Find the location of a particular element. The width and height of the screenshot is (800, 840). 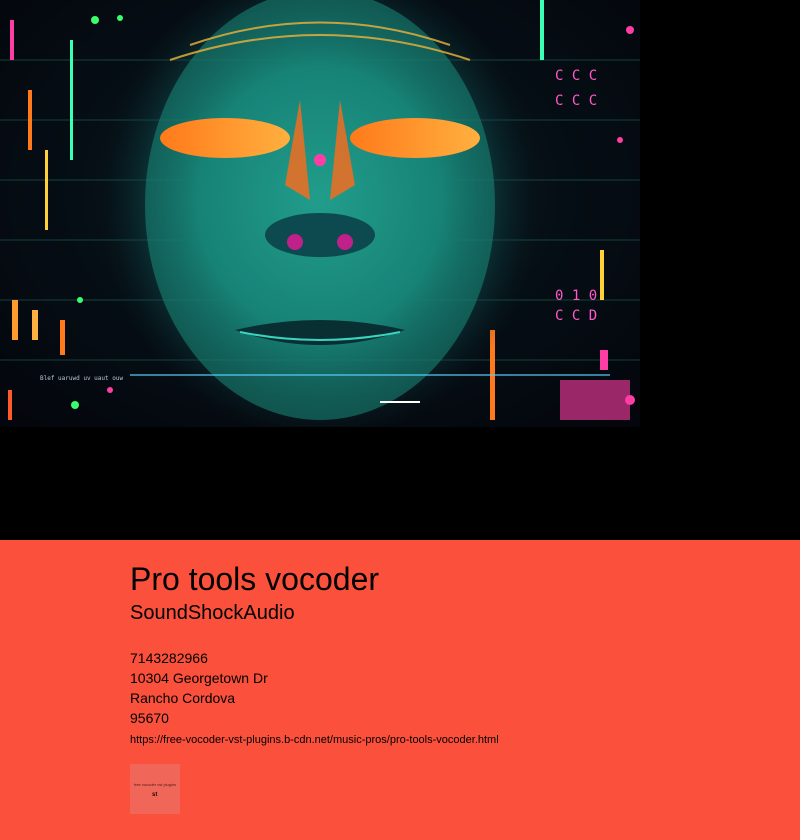

brand-name: SoundShockAudio is located at coordinates (212, 613).